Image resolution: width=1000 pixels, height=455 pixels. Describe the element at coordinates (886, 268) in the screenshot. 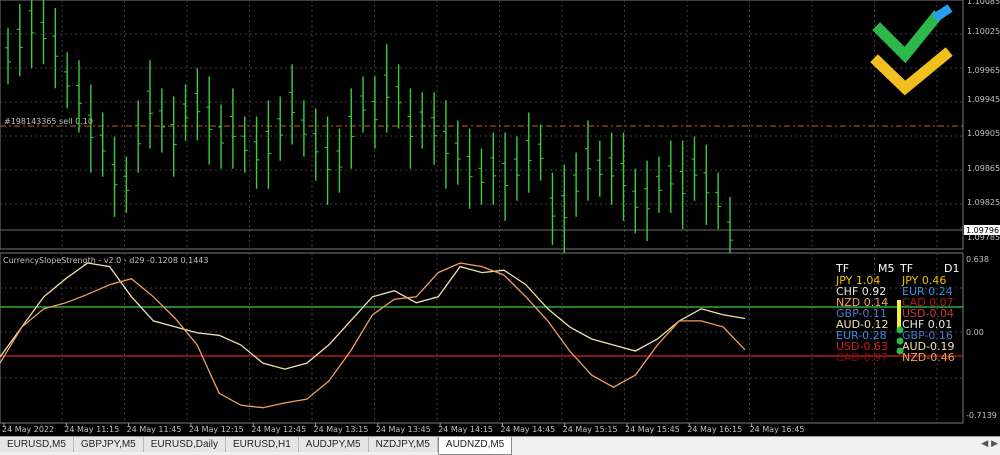

I see `table-header: M5` at that location.